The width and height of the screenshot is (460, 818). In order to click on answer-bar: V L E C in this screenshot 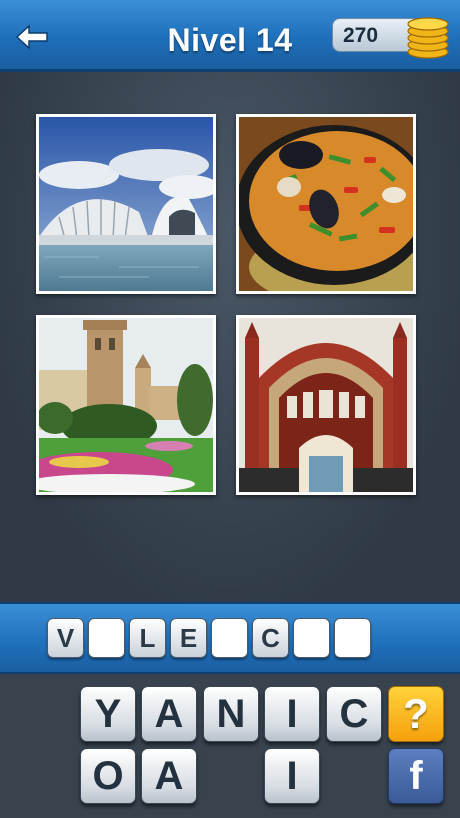, I will do `click(230, 638)`.